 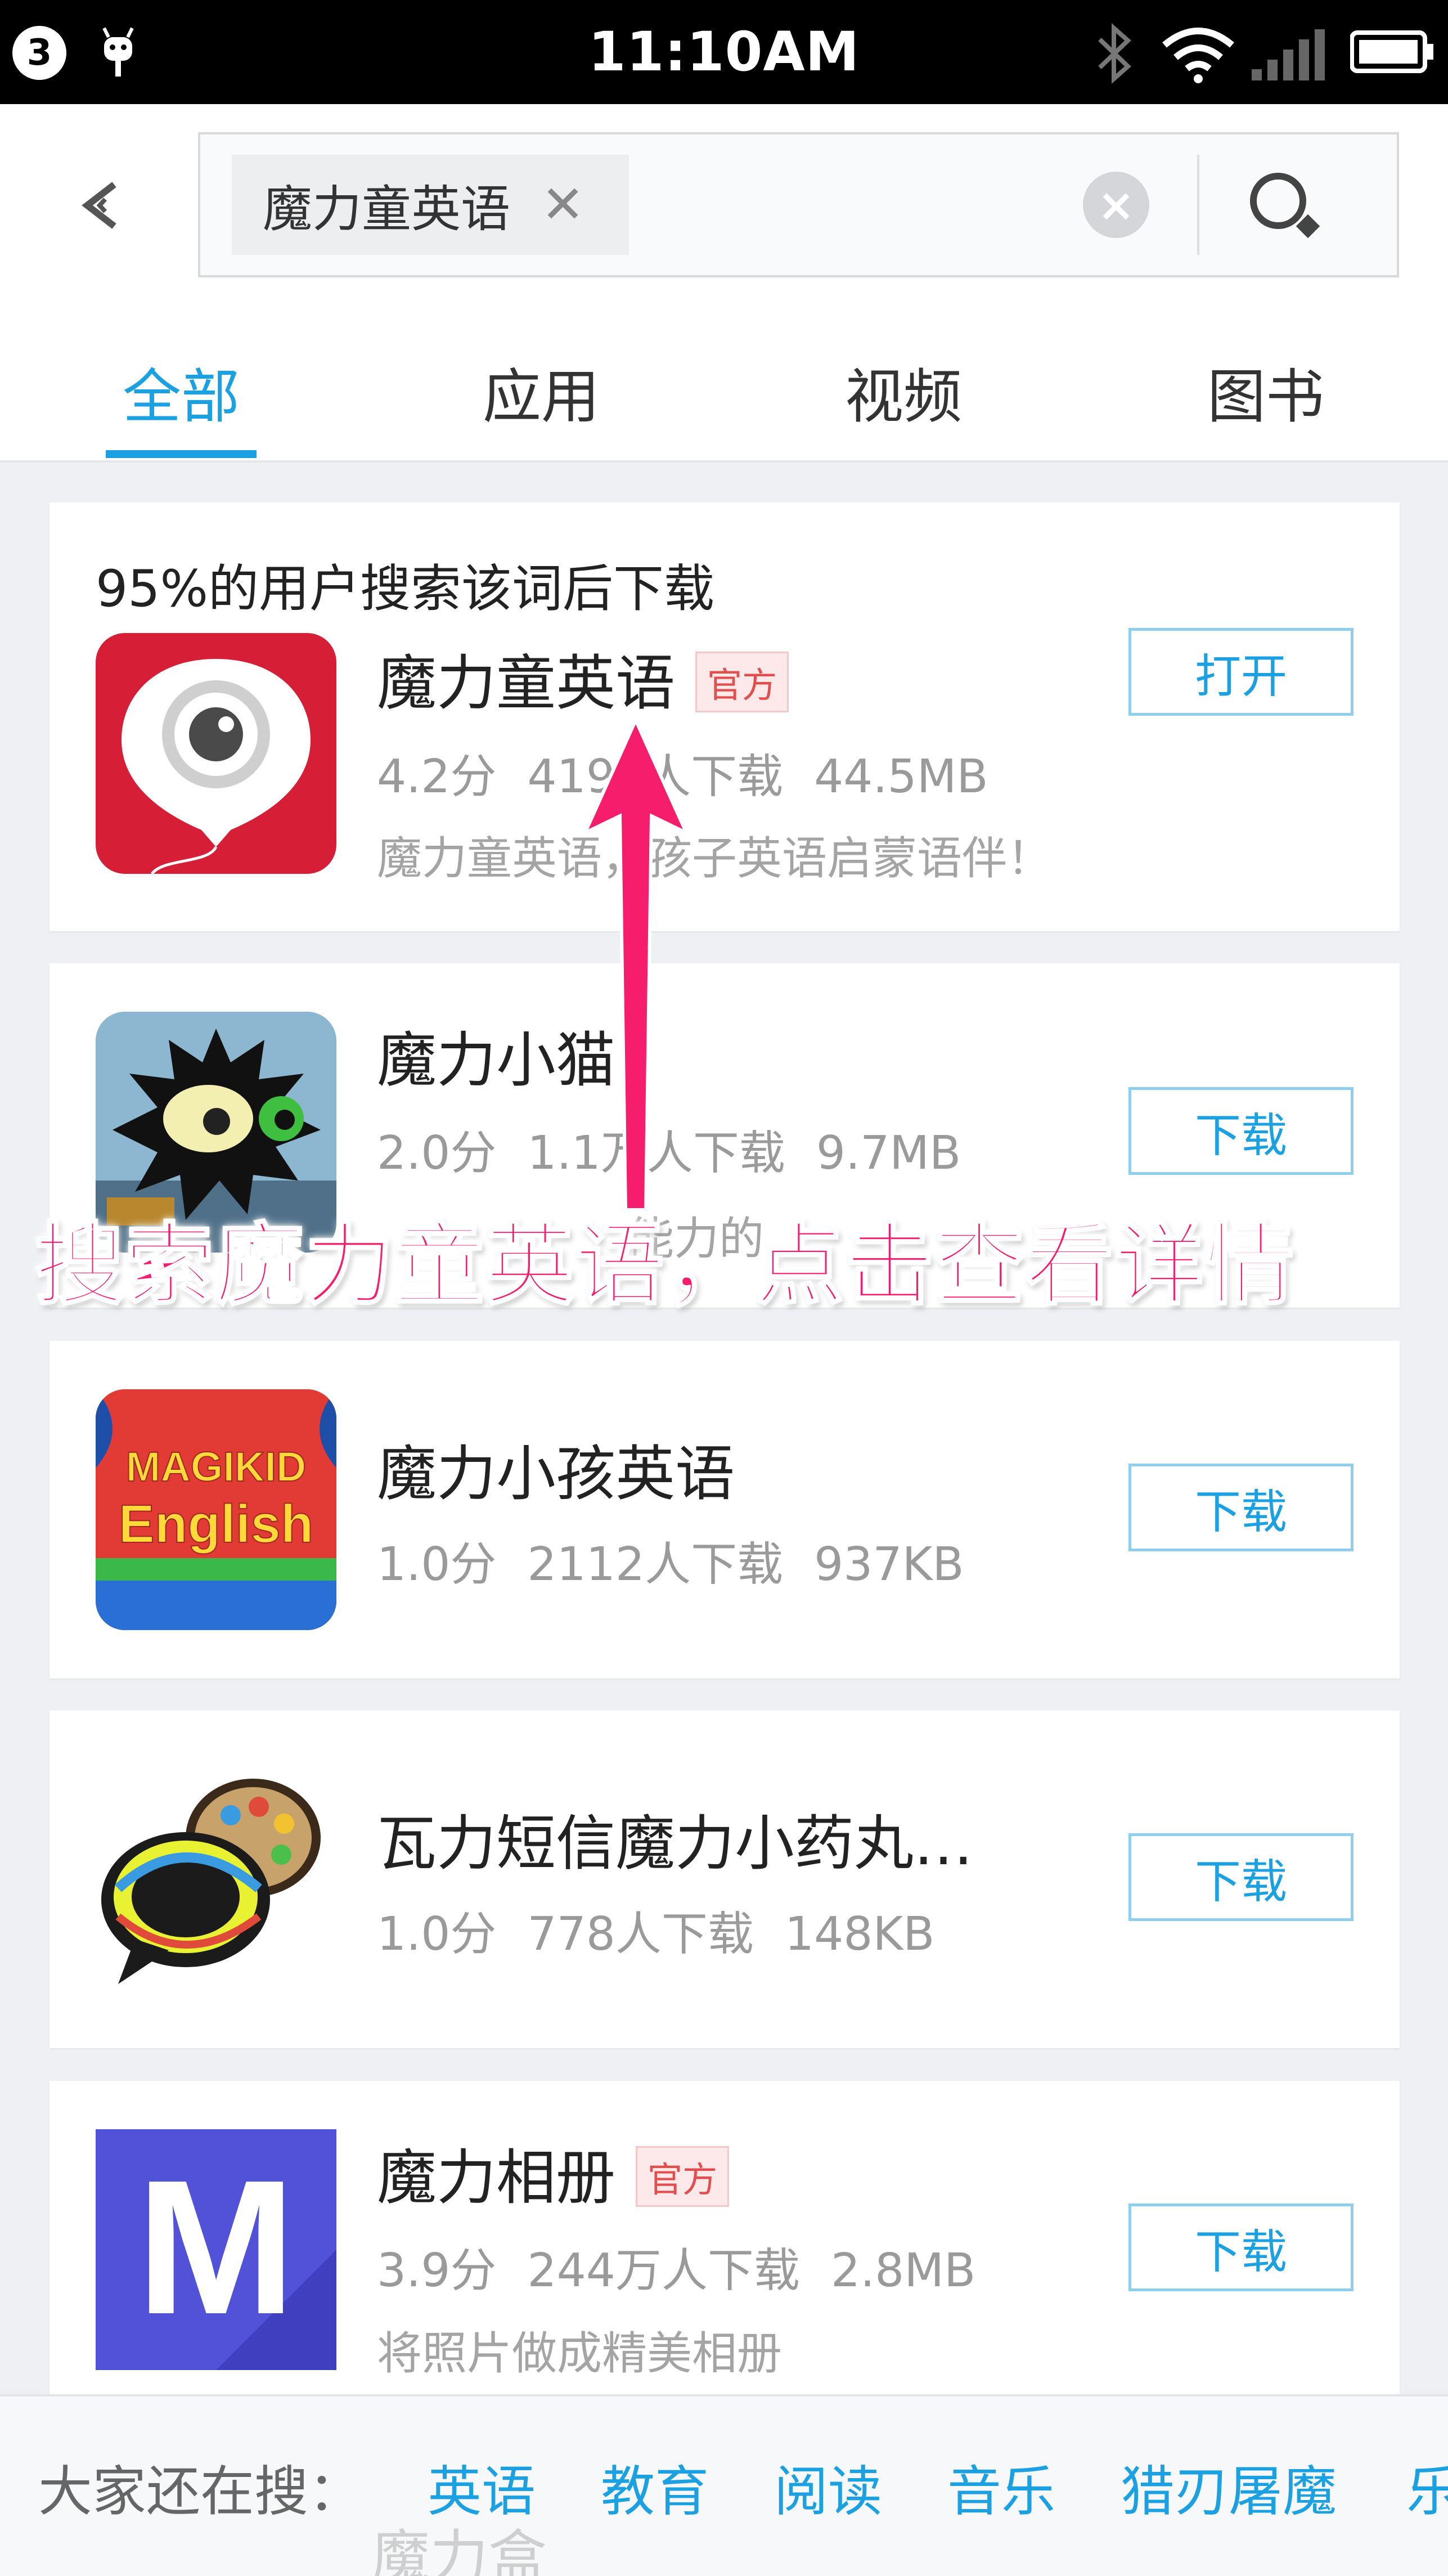 What do you see at coordinates (216, 754) in the screenshot?
I see `magikid-balloon-icon` at bounding box center [216, 754].